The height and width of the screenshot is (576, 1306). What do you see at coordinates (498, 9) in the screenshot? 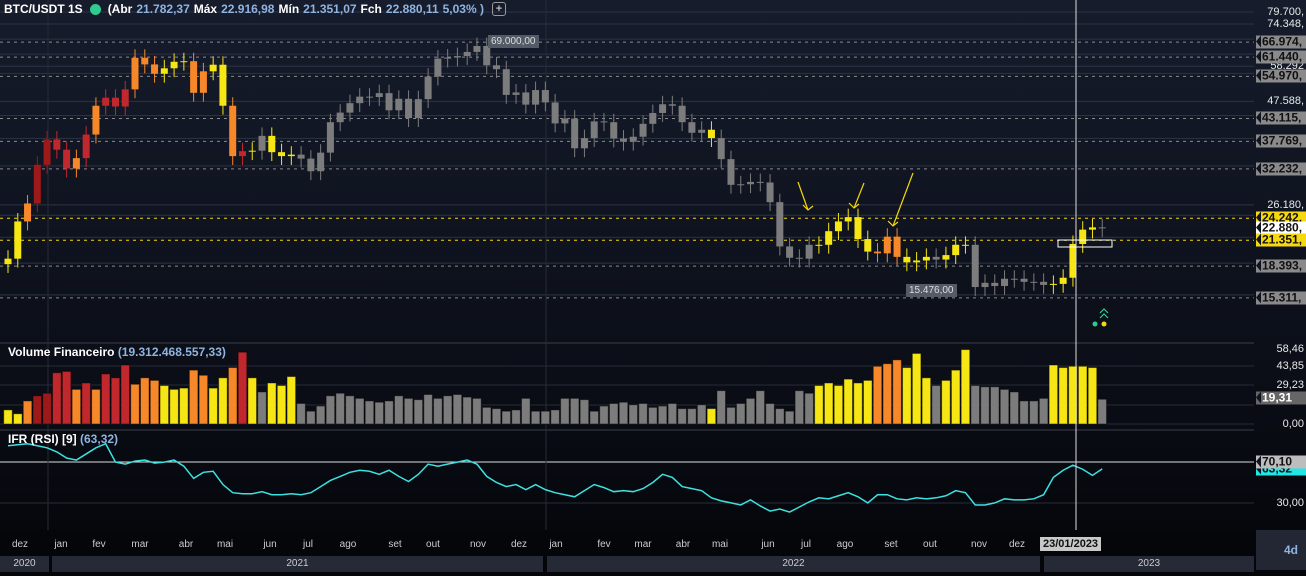
I see `add-indicator-plus-icon: +` at bounding box center [498, 9].